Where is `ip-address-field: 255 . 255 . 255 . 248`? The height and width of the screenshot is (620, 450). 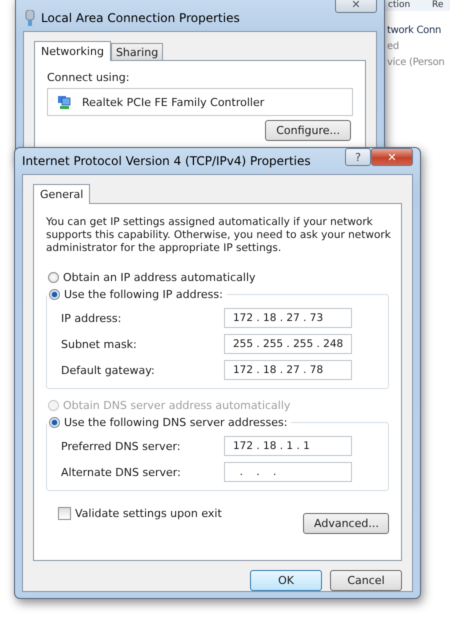 ip-address-field: 255 . 255 . 255 . 248 is located at coordinates (288, 344).